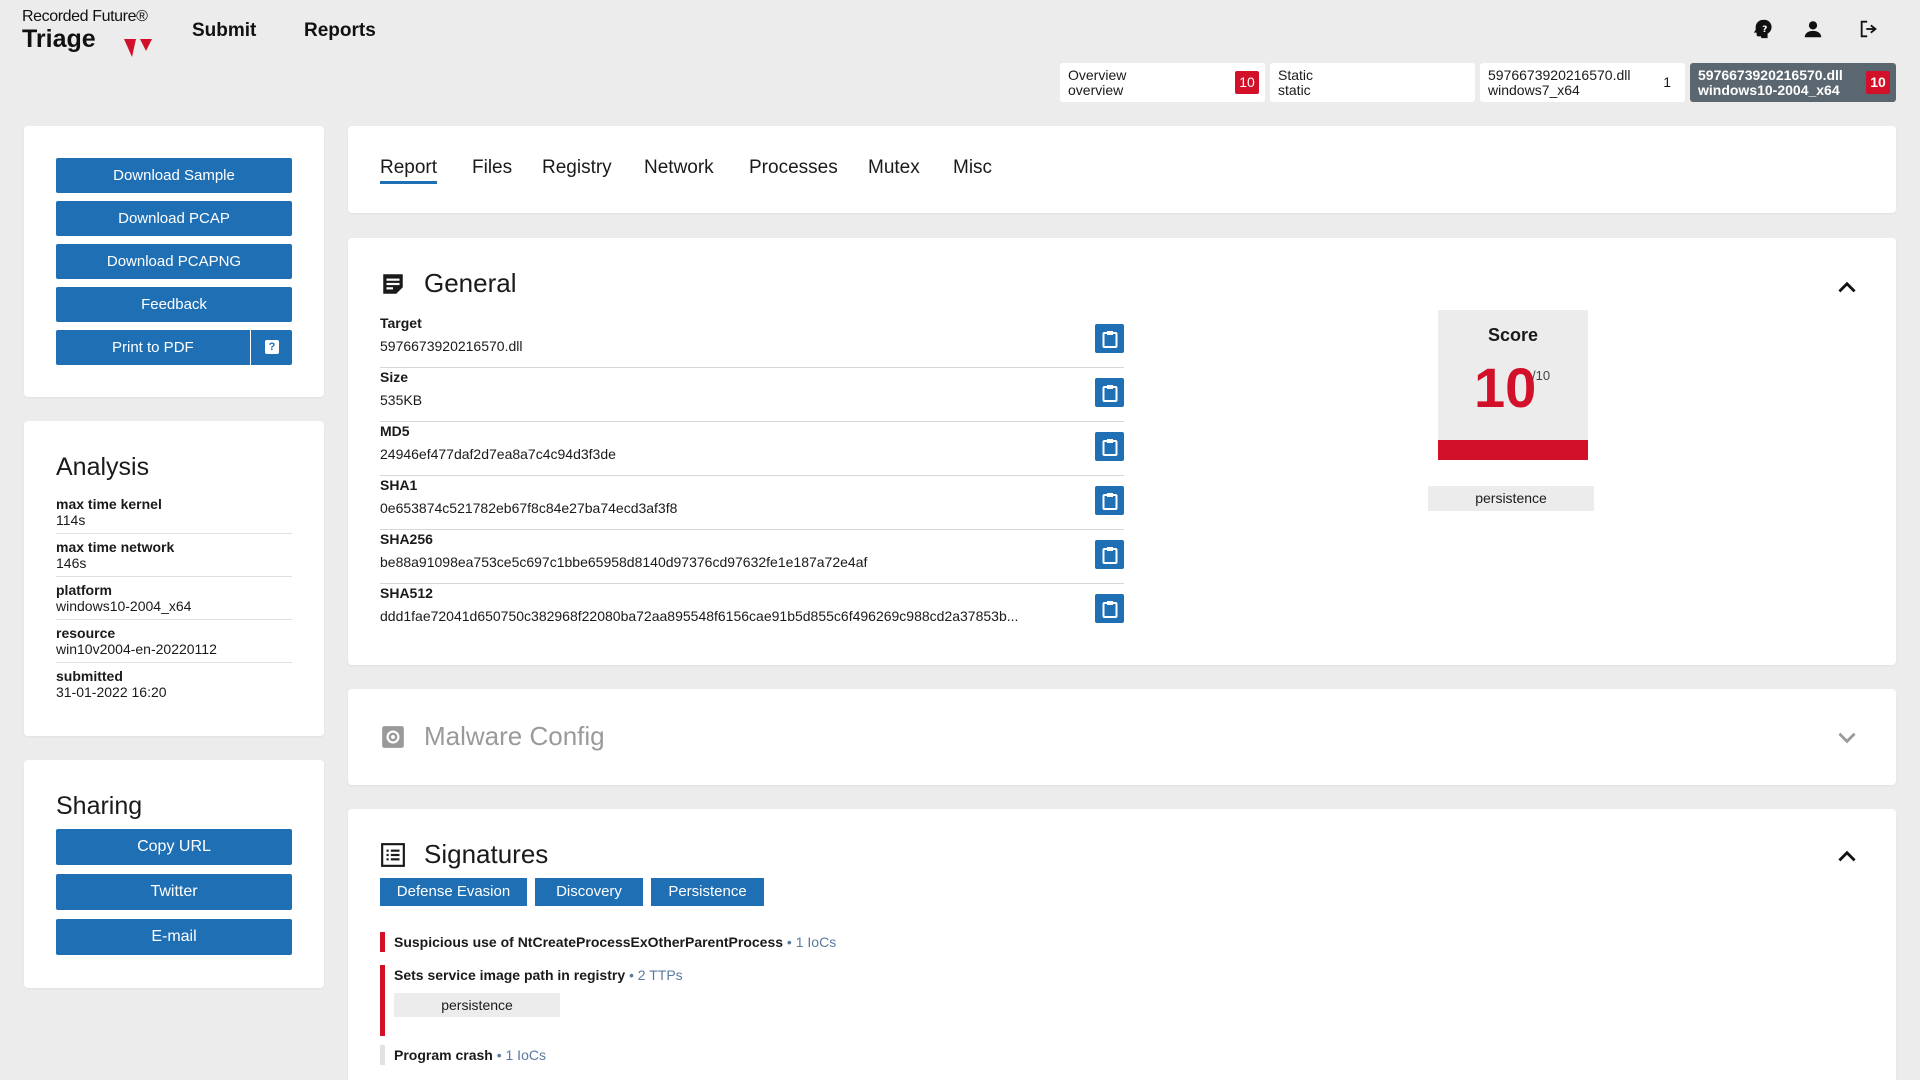 This screenshot has width=1920, height=1080. I want to click on score-badge: 10, so click(1247, 82).